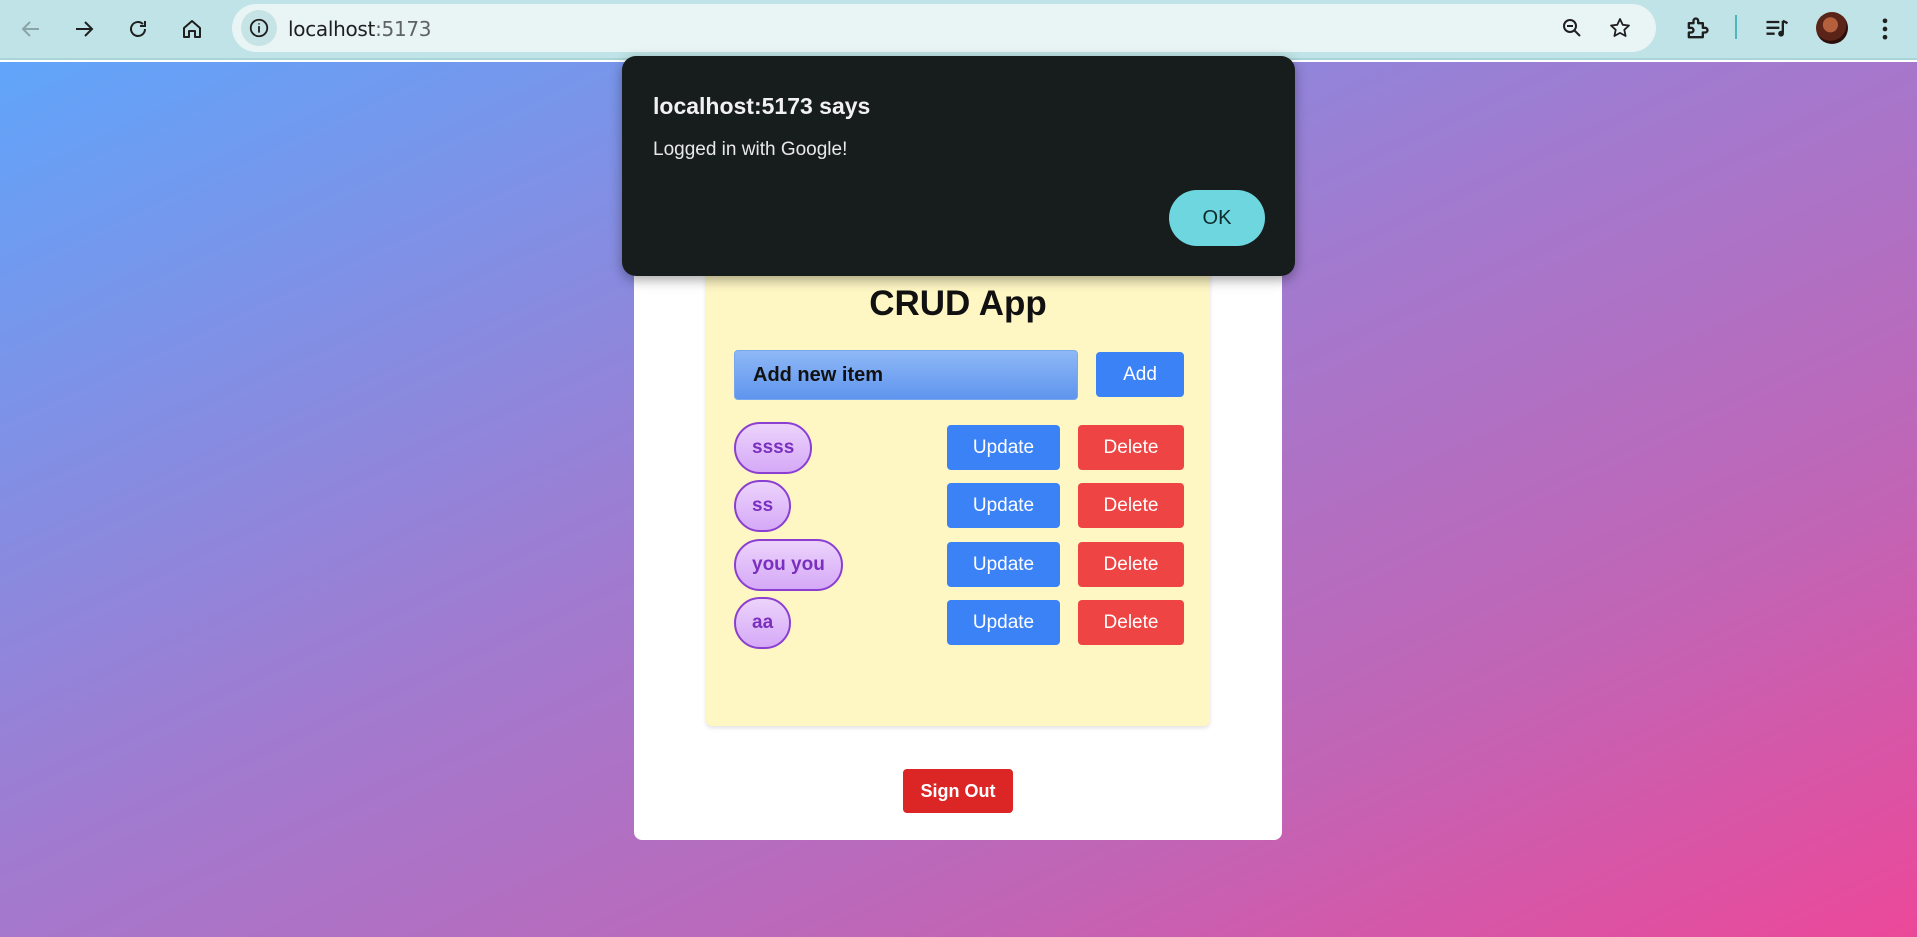  What do you see at coordinates (750, 149) in the screenshot?
I see `dialog-message: Logged in with Google!` at bounding box center [750, 149].